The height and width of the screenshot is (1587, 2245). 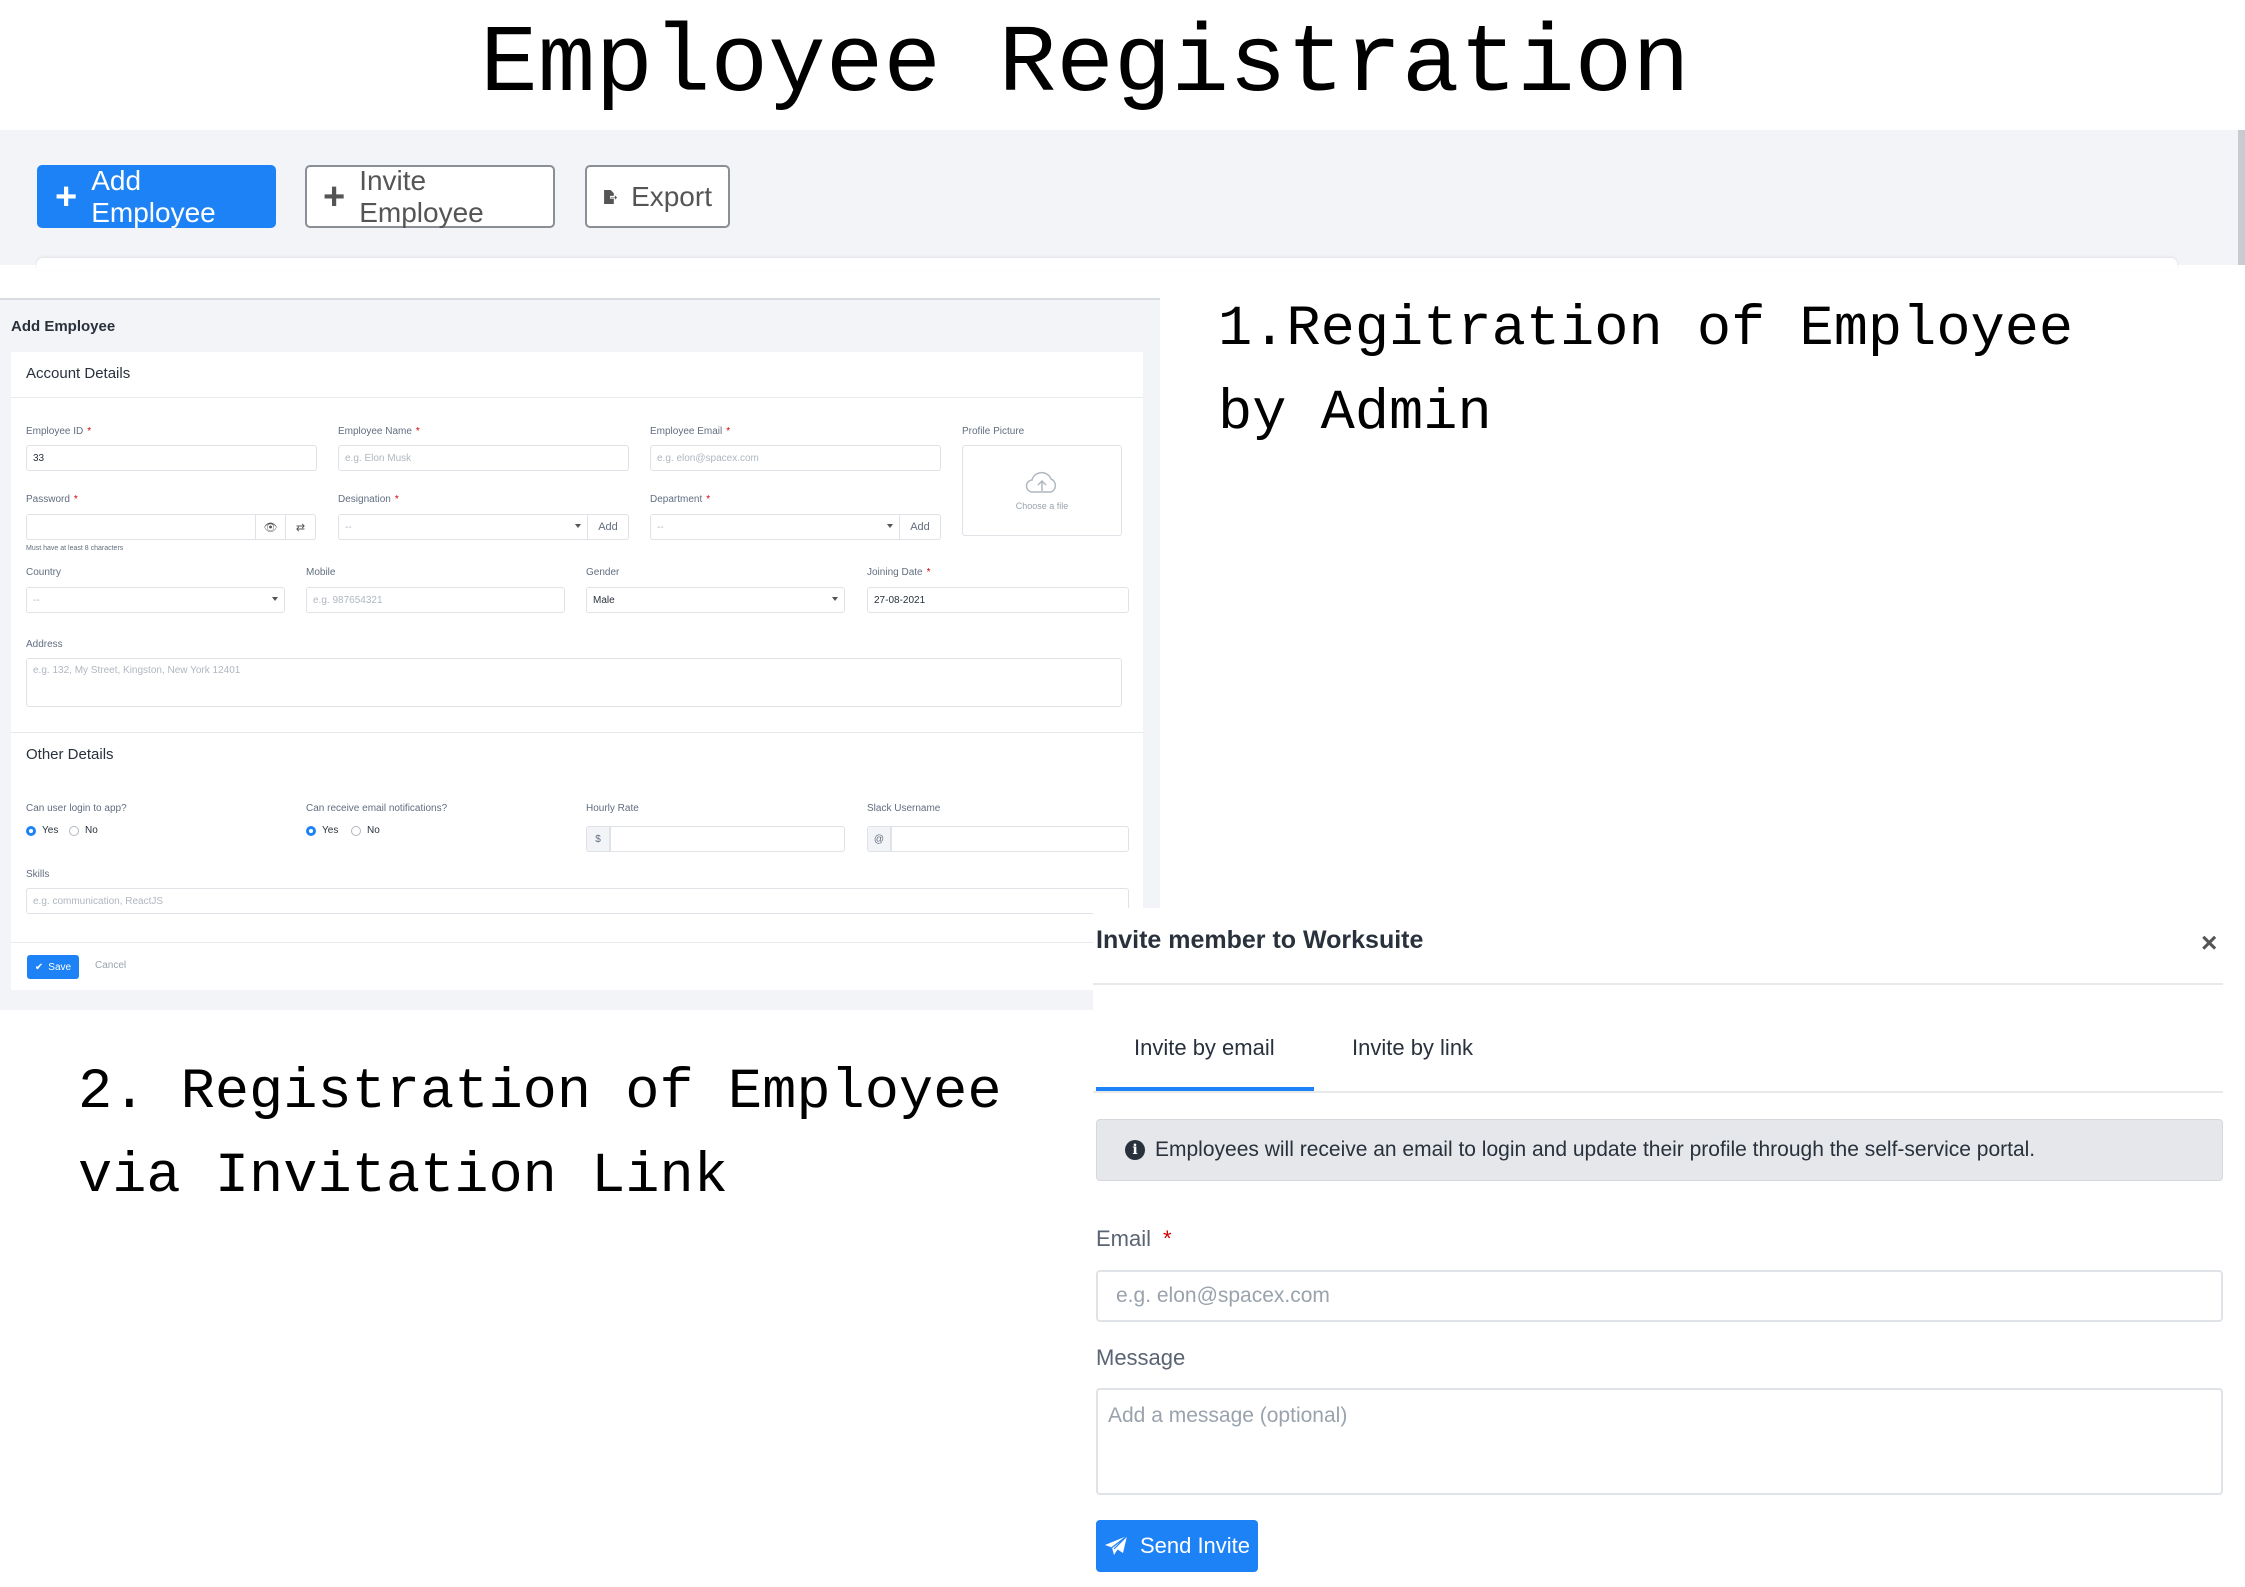 What do you see at coordinates (671, 196) in the screenshot?
I see `export-label: Export` at bounding box center [671, 196].